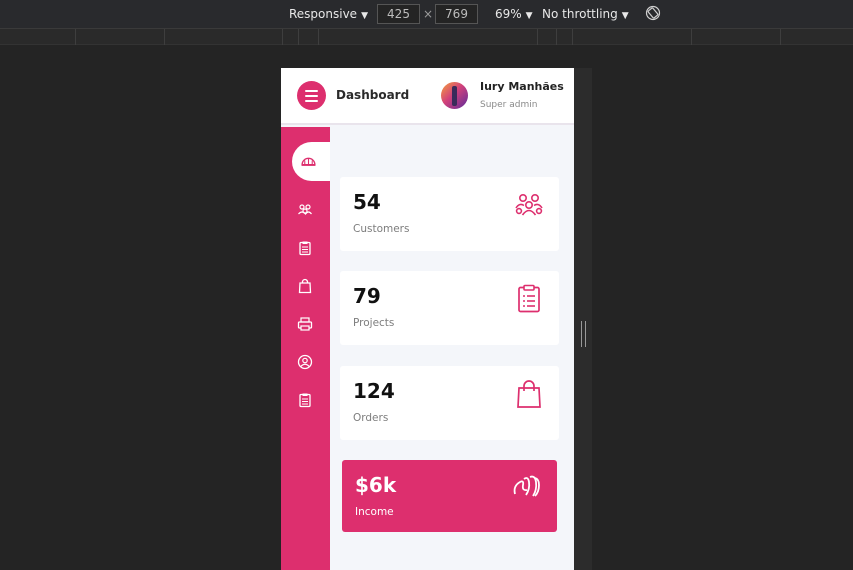 The height and width of the screenshot is (570, 853). What do you see at coordinates (625, 16) in the screenshot?
I see `throttling-dropdown-icon: ▼` at bounding box center [625, 16].